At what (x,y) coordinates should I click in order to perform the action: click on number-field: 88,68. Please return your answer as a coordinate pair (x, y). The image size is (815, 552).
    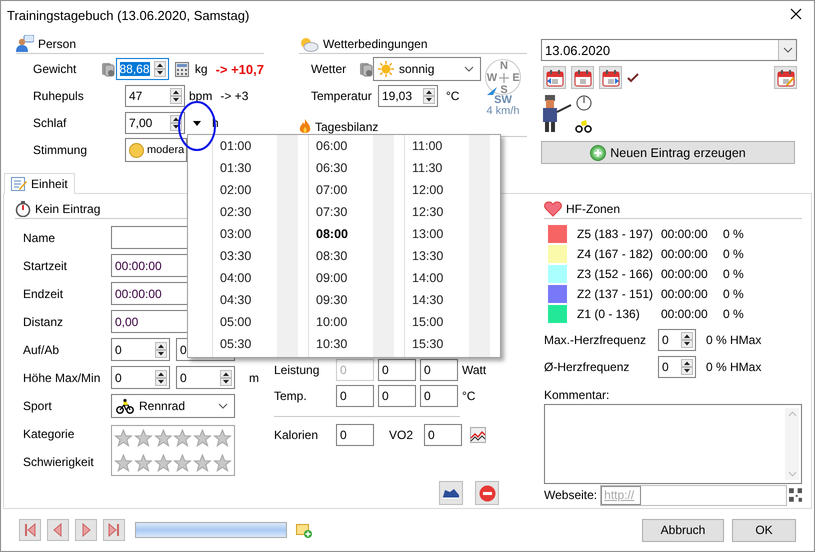
    Looking at the image, I should click on (142, 69).